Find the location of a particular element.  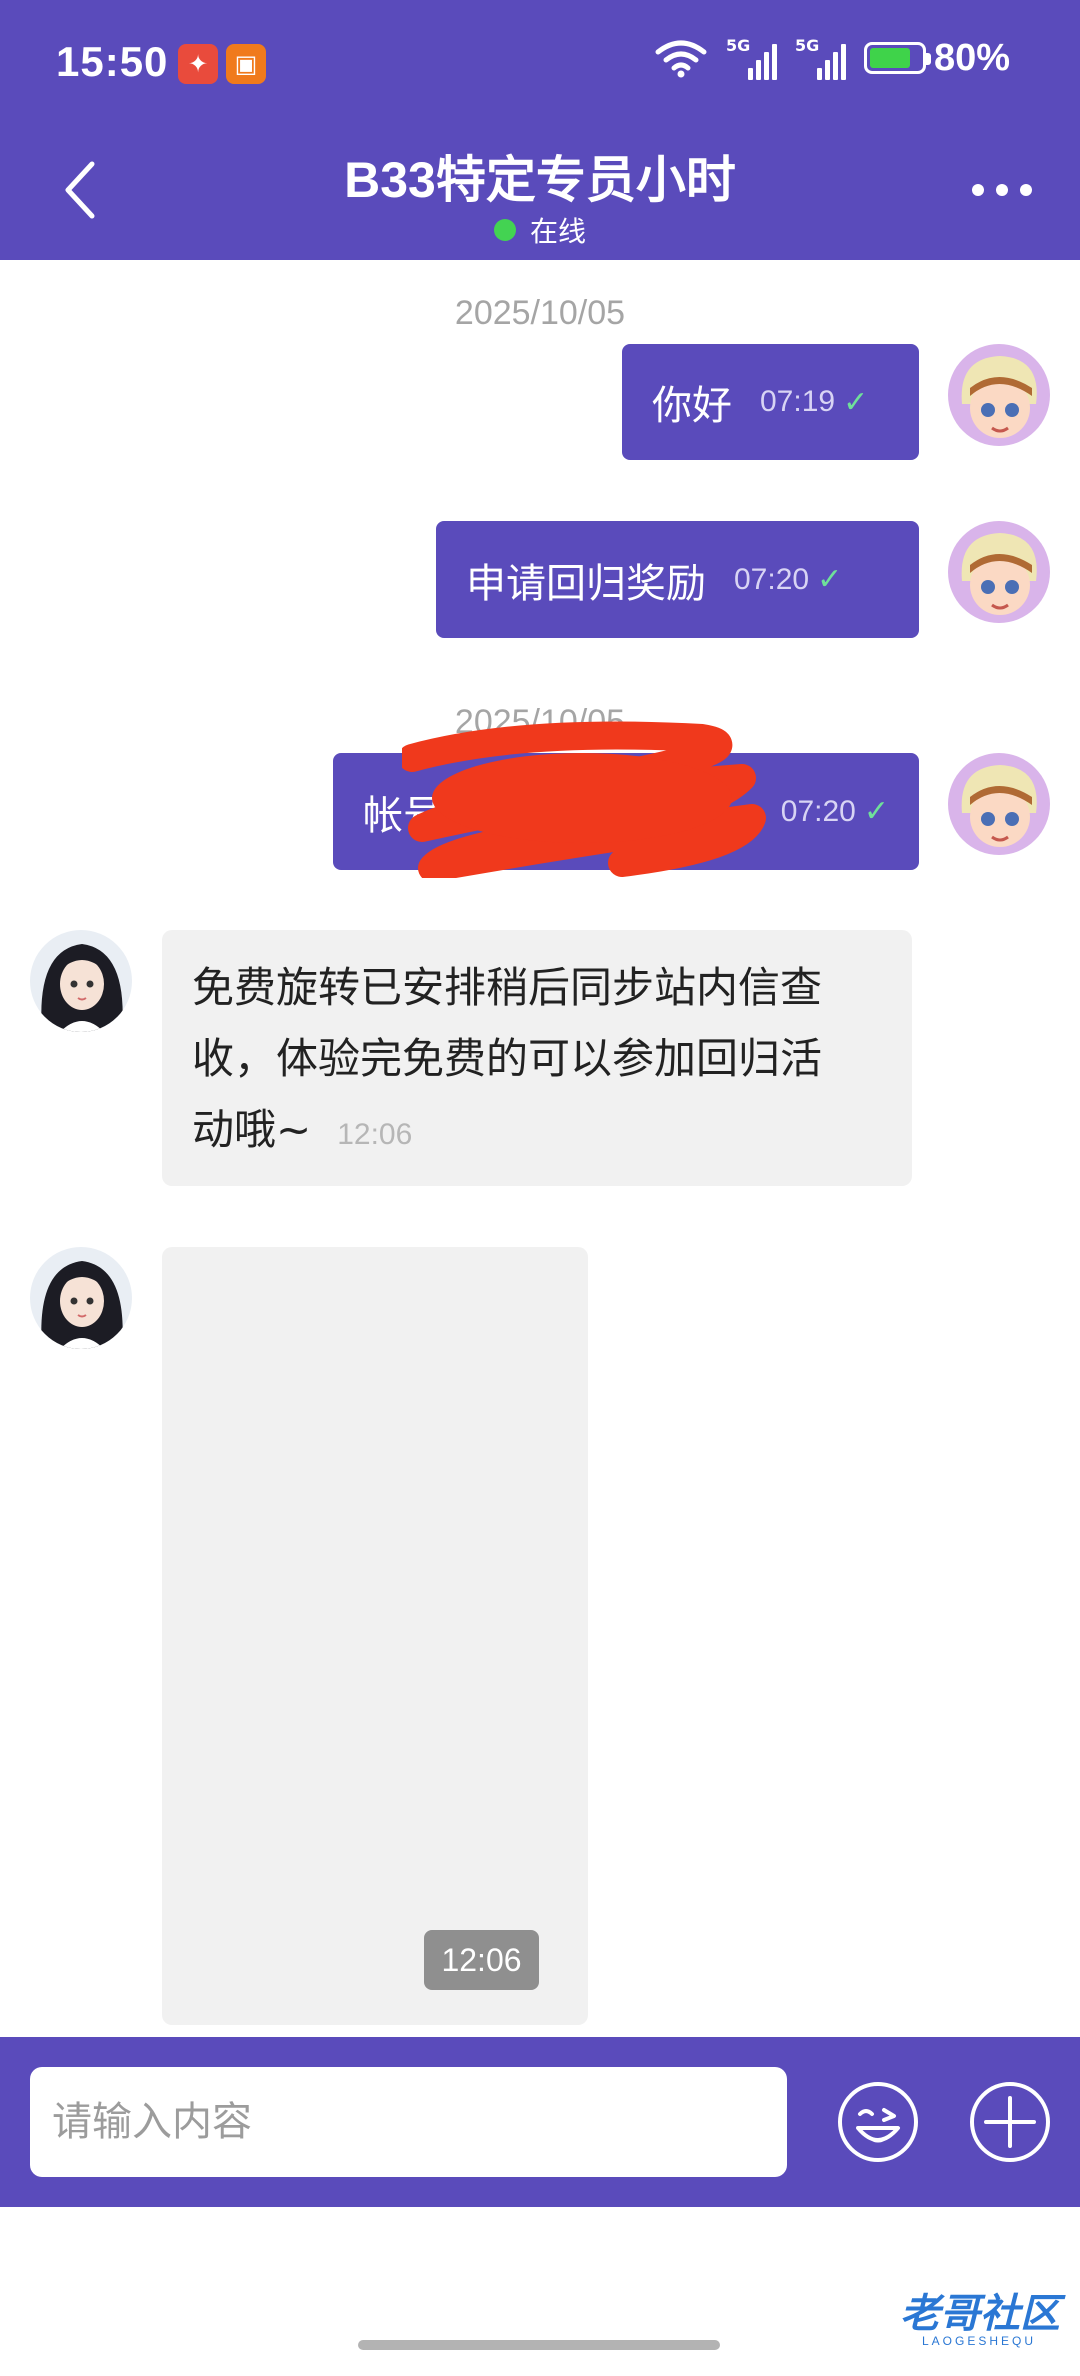

date-separator: 2025/10/05 is located at coordinates (540, 313).